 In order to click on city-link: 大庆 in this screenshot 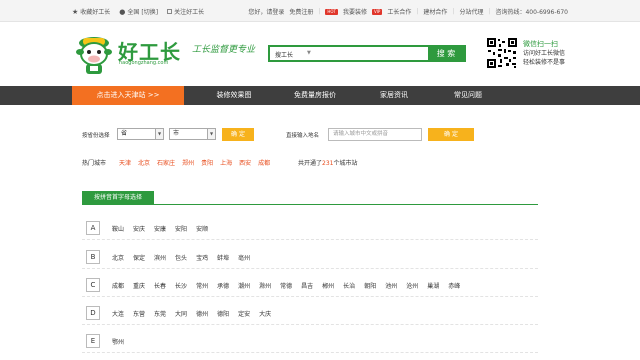, I will do `click(265, 313)`.